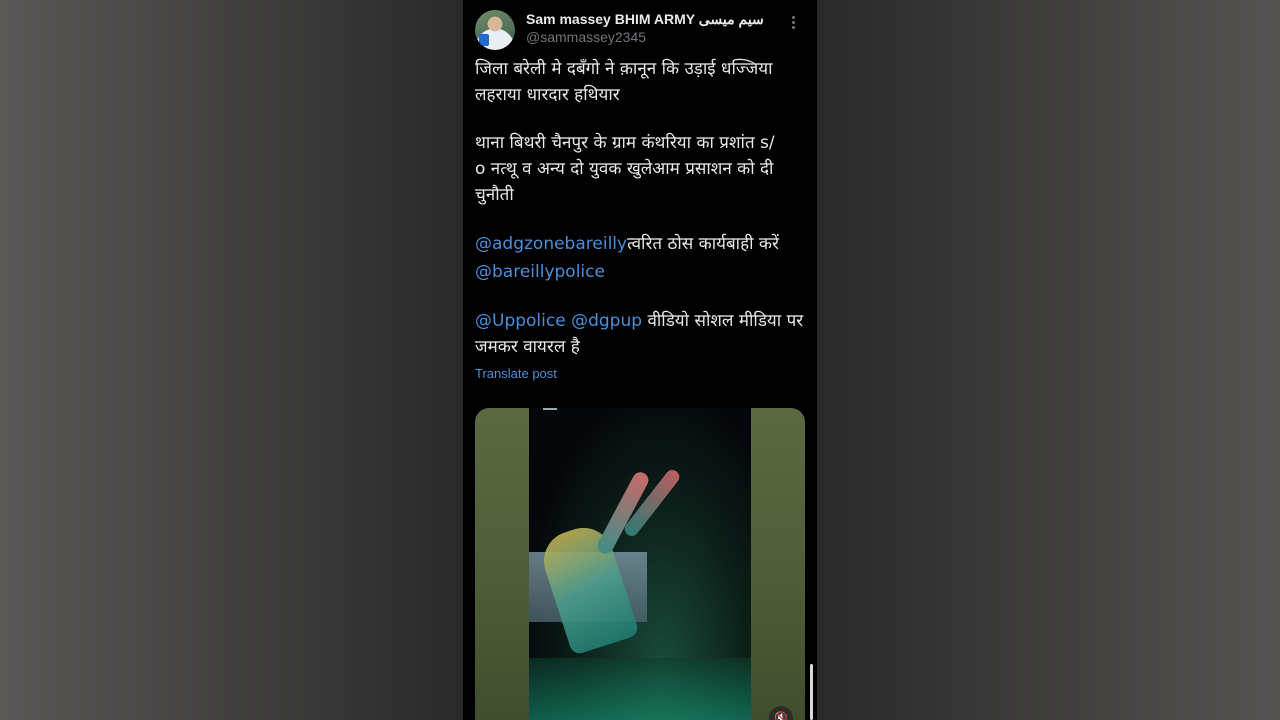 The width and height of the screenshot is (1280, 720). What do you see at coordinates (520, 321) in the screenshot?
I see `mention-link: @Uppolice` at bounding box center [520, 321].